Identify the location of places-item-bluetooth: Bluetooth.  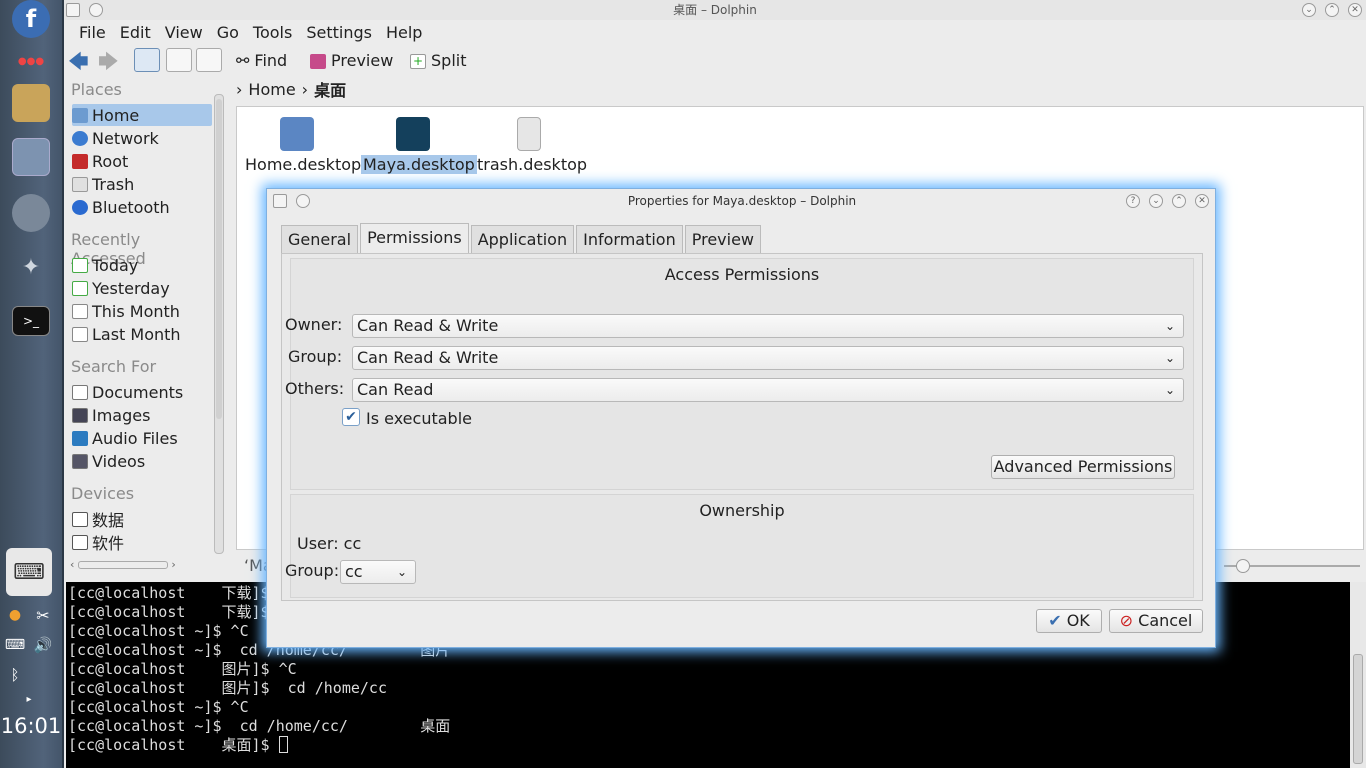
(142, 207).